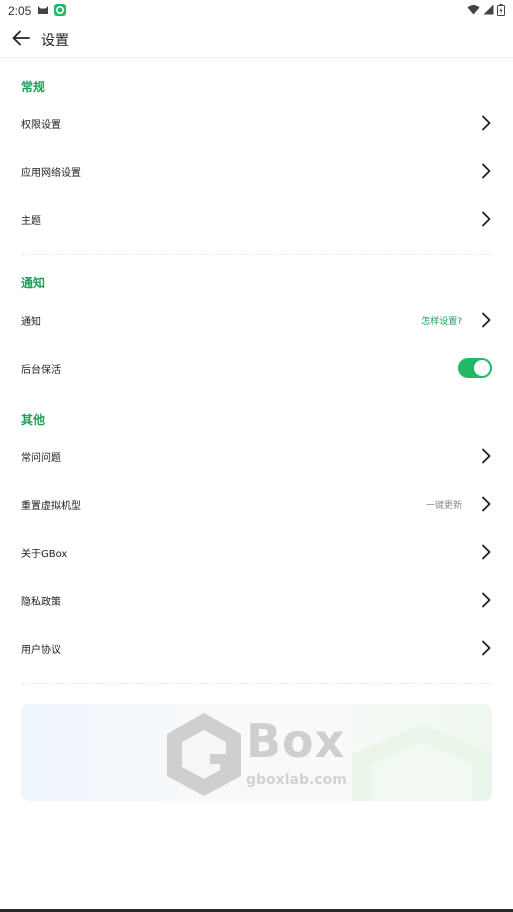 Image resolution: width=513 pixels, height=912 pixels. I want to click on row-label: 重置虚拟机型, so click(51, 506).